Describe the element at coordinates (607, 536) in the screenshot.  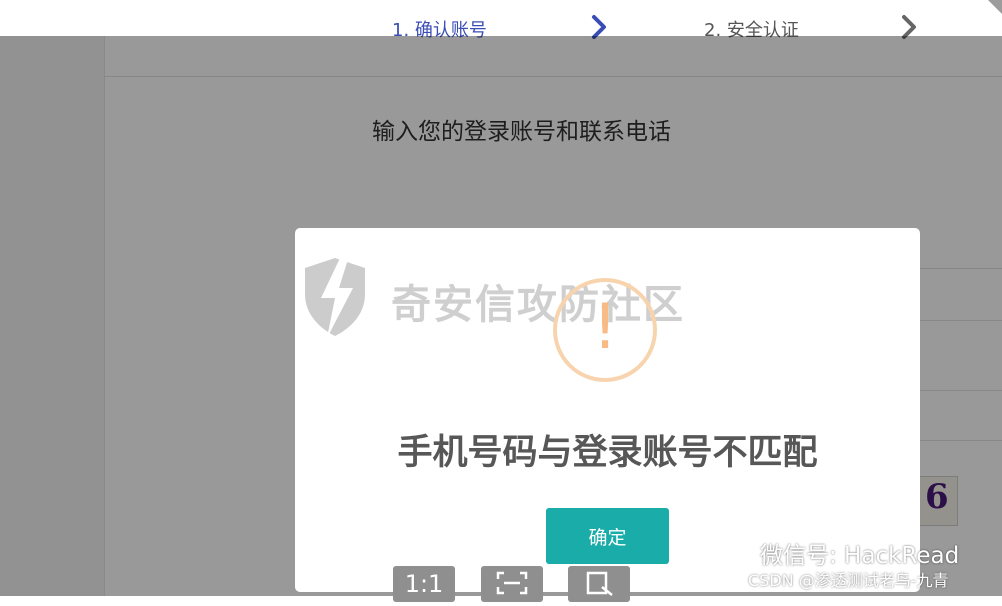
I see `confirm-button: 确定` at that location.